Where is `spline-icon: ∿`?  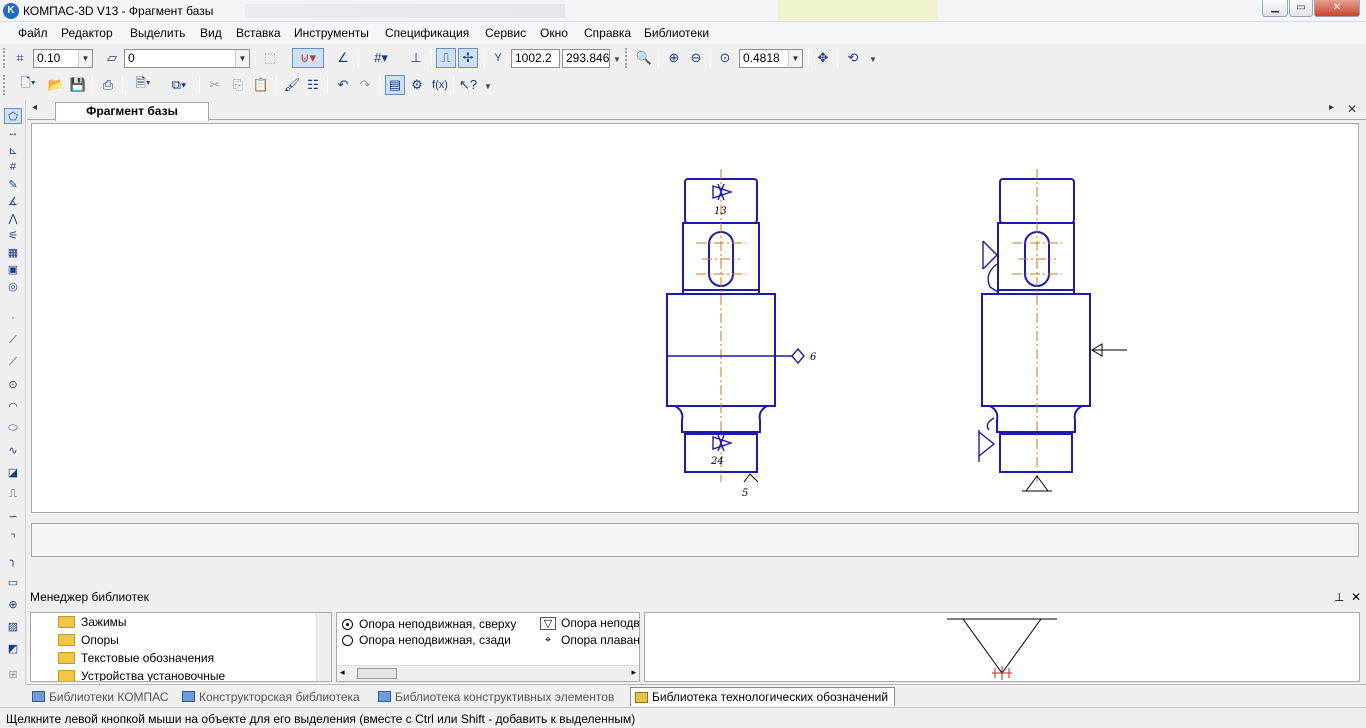
spline-icon: ∿ is located at coordinates (13, 450).